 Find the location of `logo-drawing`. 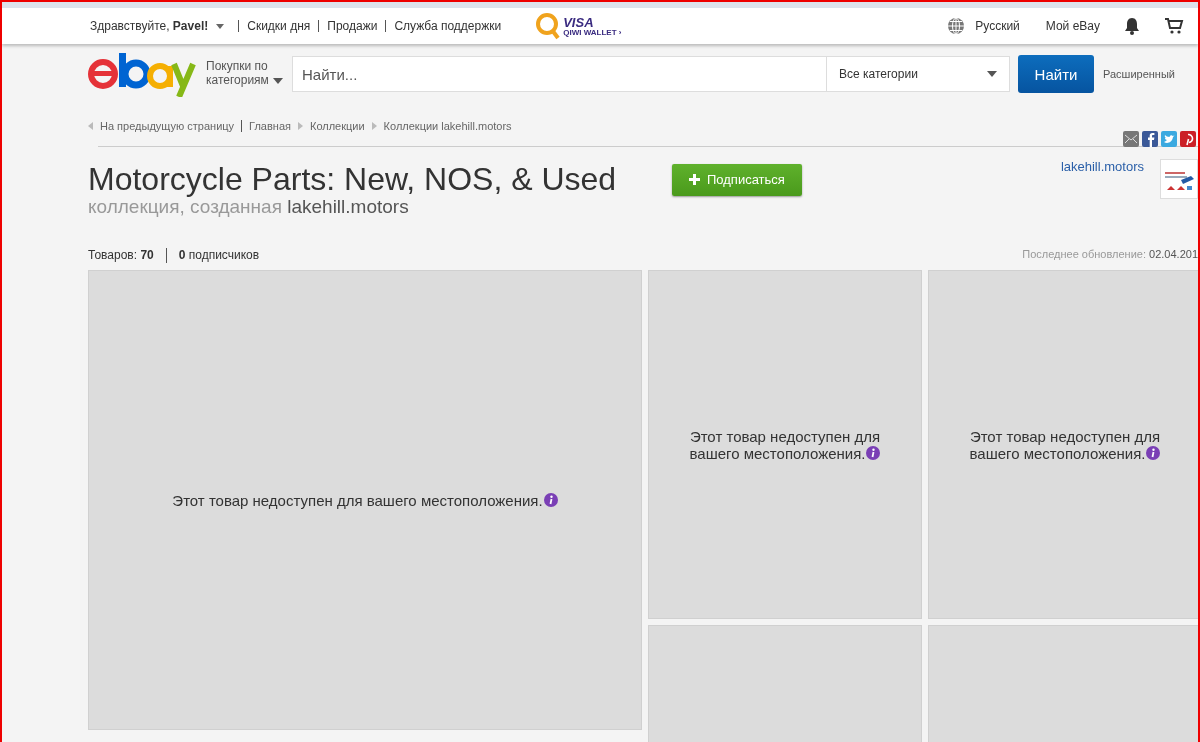

logo-drawing is located at coordinates (141, 74).